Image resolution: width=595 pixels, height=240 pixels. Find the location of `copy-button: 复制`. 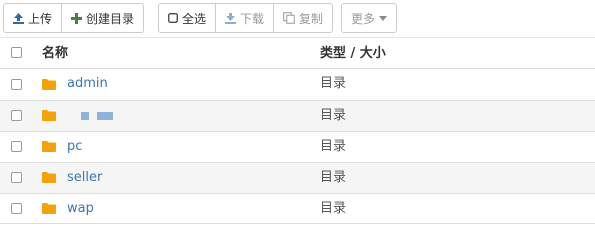

copy-button: 复制 is located at coordinates (304, 18).